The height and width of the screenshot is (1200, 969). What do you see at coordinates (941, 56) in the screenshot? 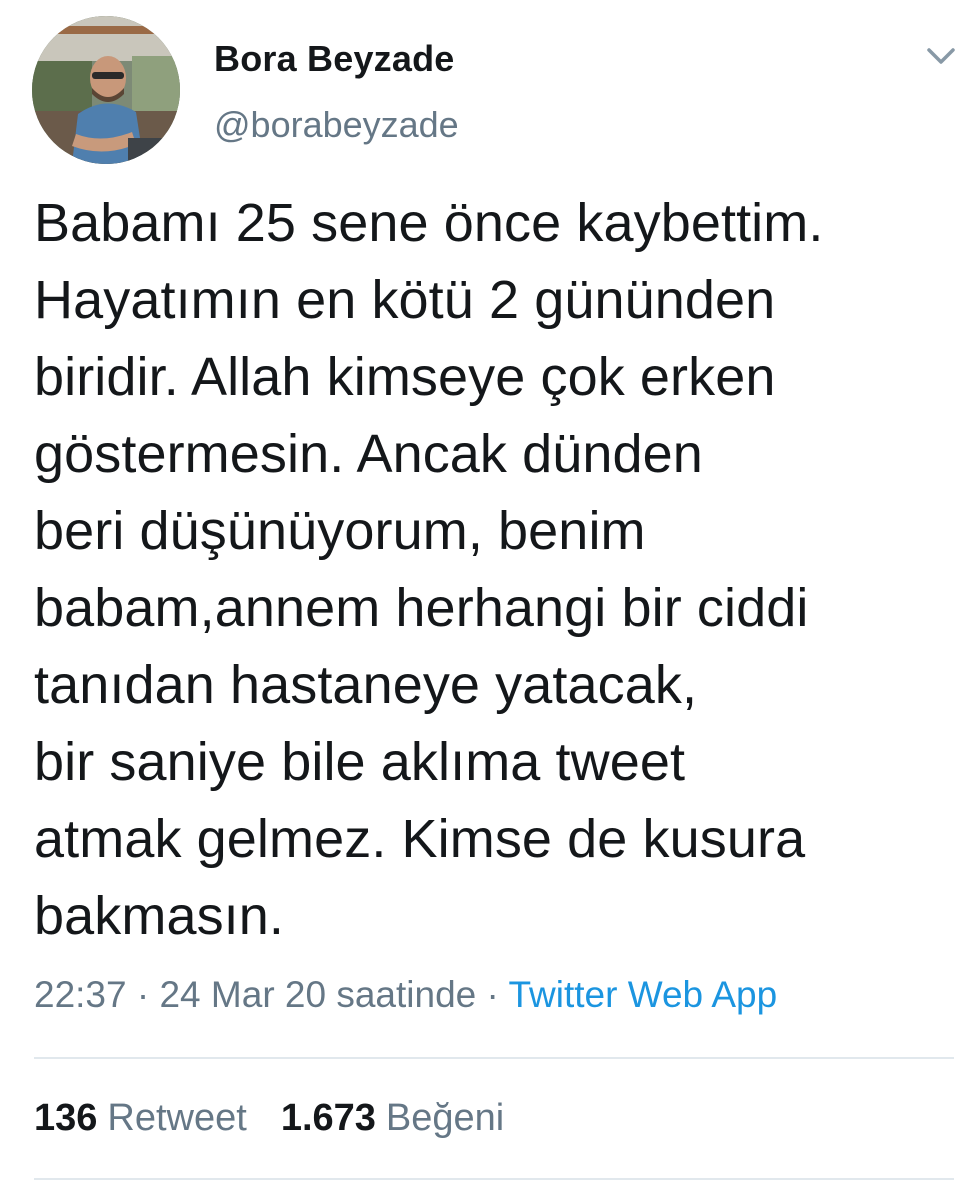
I see `chevron-down-icon` at bounding box center [941, 56].